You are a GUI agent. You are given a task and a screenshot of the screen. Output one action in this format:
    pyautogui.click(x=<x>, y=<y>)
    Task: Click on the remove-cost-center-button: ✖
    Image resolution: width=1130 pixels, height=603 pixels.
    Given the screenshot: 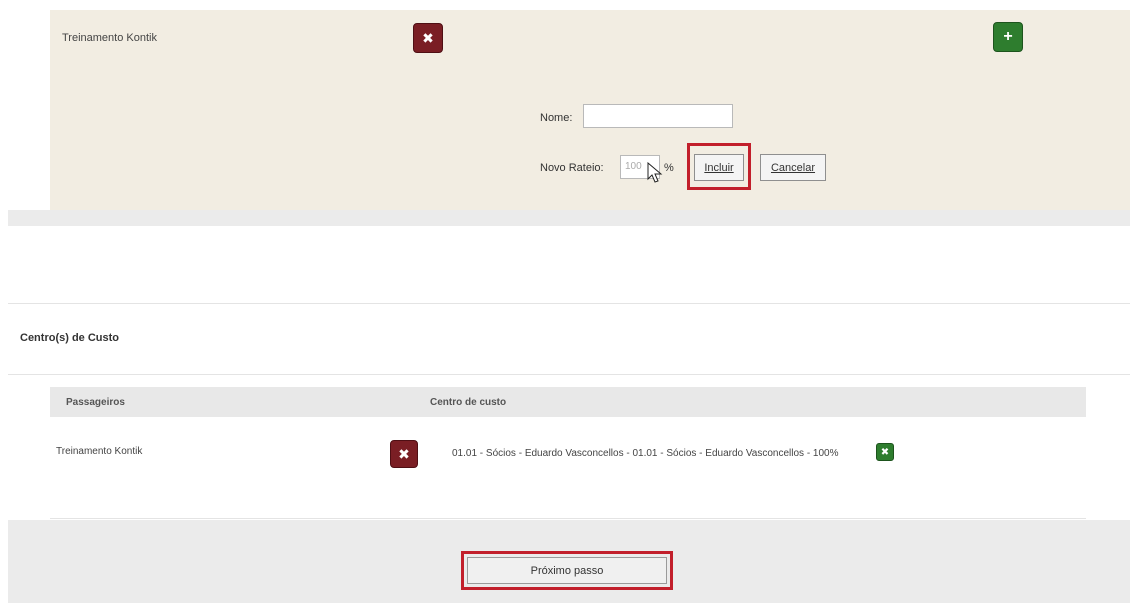 What is the action you would take?
    pyautogui.click(x=404, y=454)
    